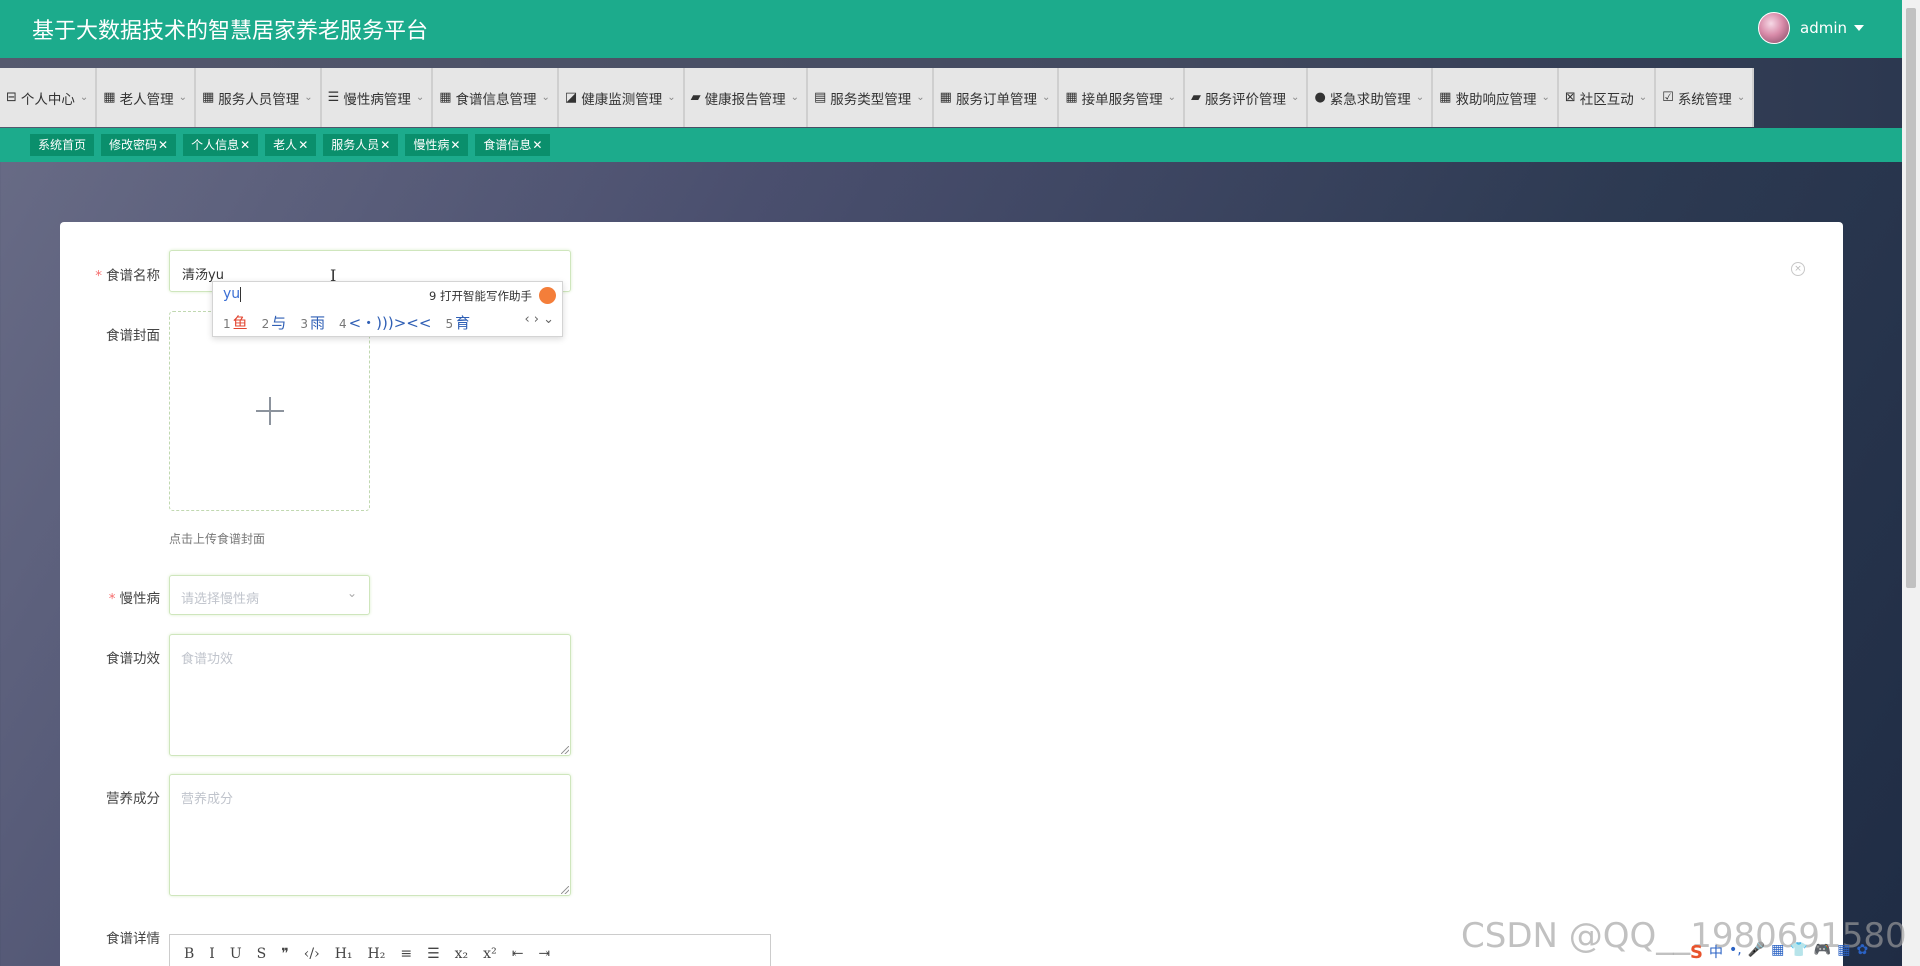 Image resolution: width=1920 pixels, height=966 pixels. I want to click on editor-tool-button: ❞, so click(285, 954).